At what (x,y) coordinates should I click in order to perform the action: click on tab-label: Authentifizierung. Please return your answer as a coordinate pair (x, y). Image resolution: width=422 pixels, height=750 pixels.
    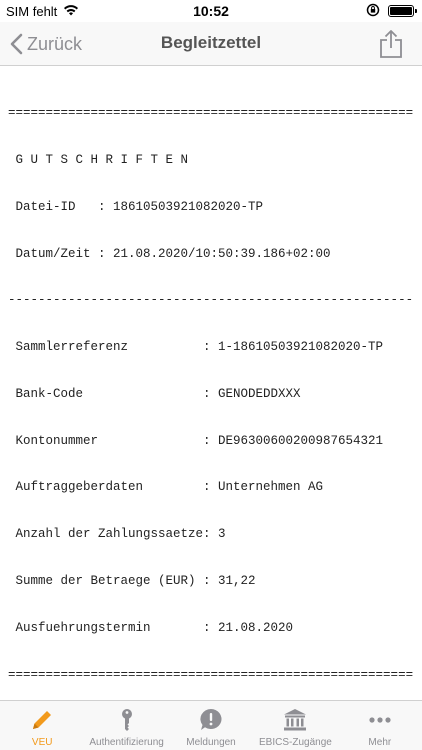
    Looking at the image, I should click on (126, 742).